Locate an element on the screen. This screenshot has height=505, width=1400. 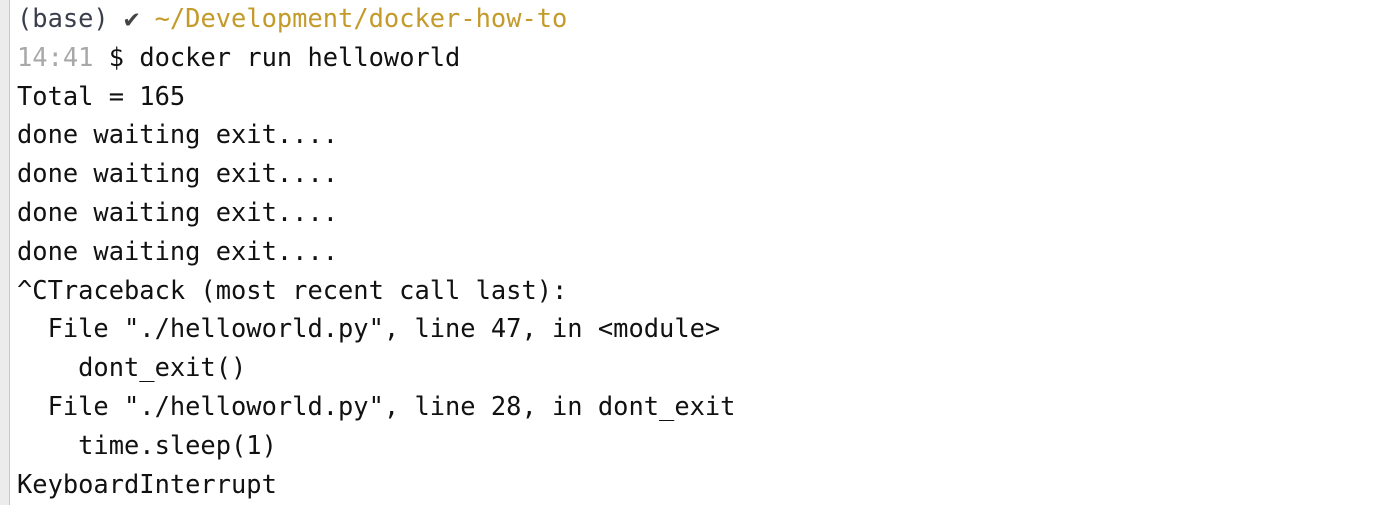
prompt-symbol: $ is located at coordinates (116, 56).